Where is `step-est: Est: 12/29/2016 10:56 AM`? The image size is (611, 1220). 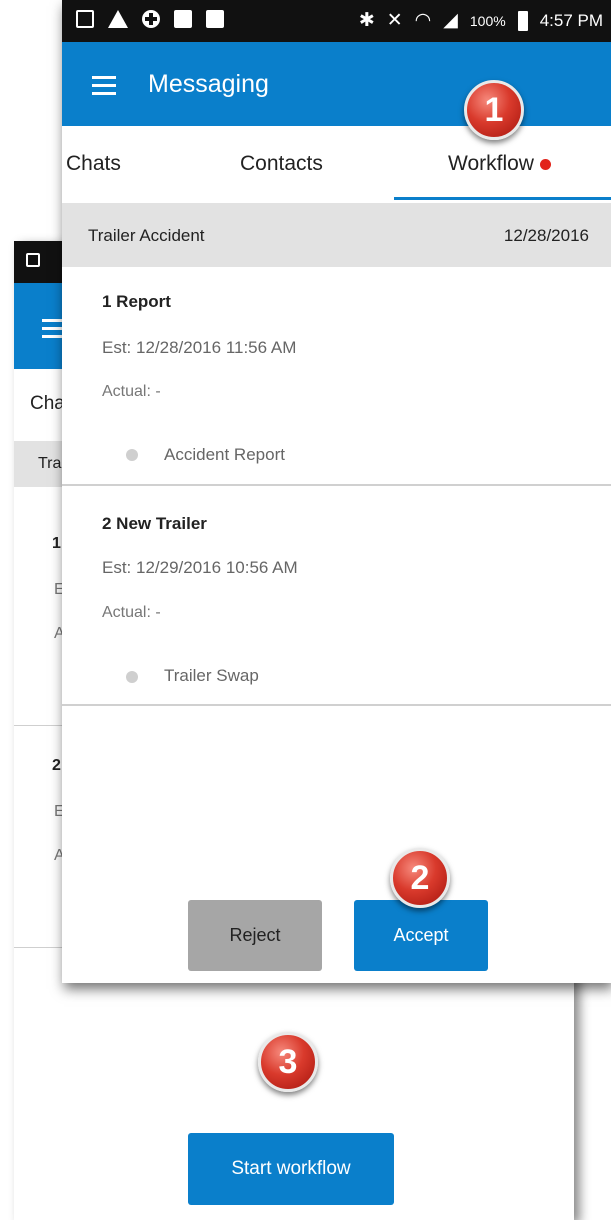 step-est: Est: 12/29/2016 10:56 AM is located at coordinates (200, 567).